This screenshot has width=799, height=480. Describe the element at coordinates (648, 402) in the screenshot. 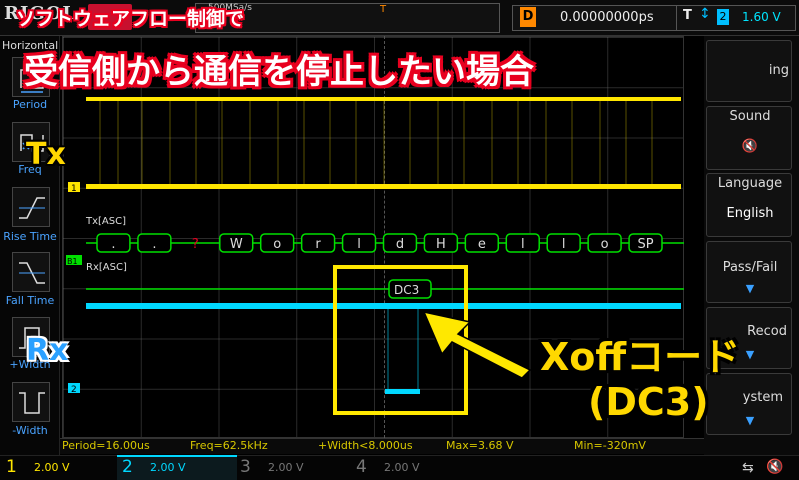

I see `dc3-label: (DC3)` at that location.